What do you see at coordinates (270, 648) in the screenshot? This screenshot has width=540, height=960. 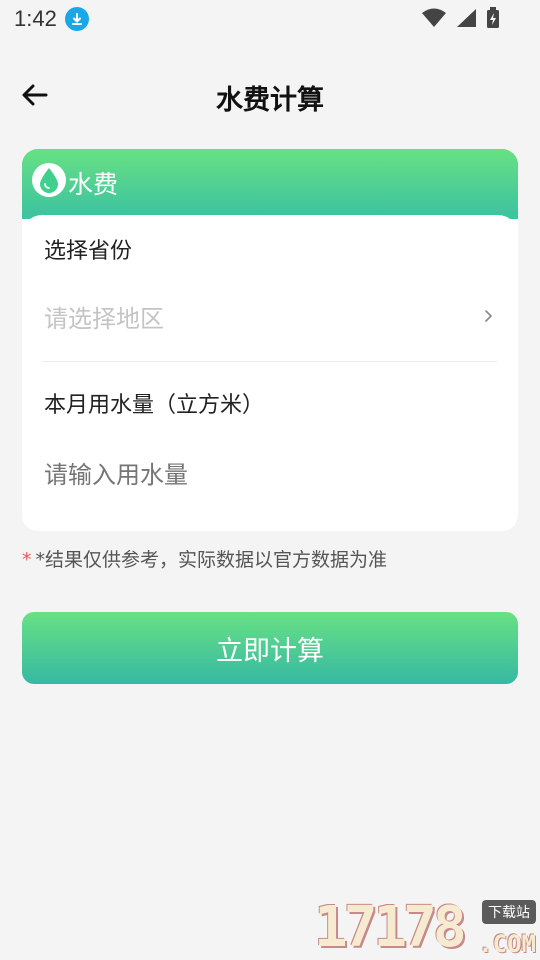 I see `calculate-button: 立即计算` at bounding box center [270, 648].